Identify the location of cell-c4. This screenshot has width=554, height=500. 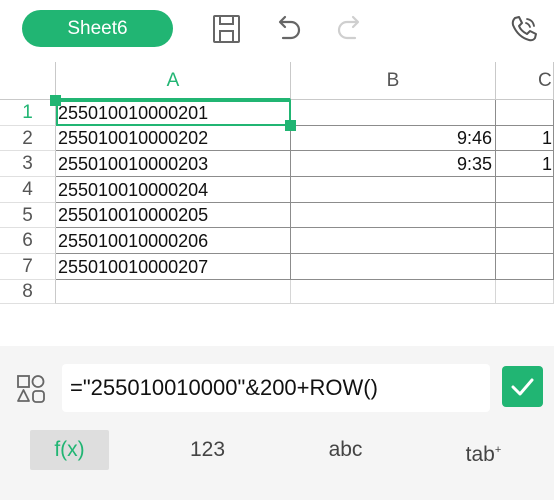
(525, 190).